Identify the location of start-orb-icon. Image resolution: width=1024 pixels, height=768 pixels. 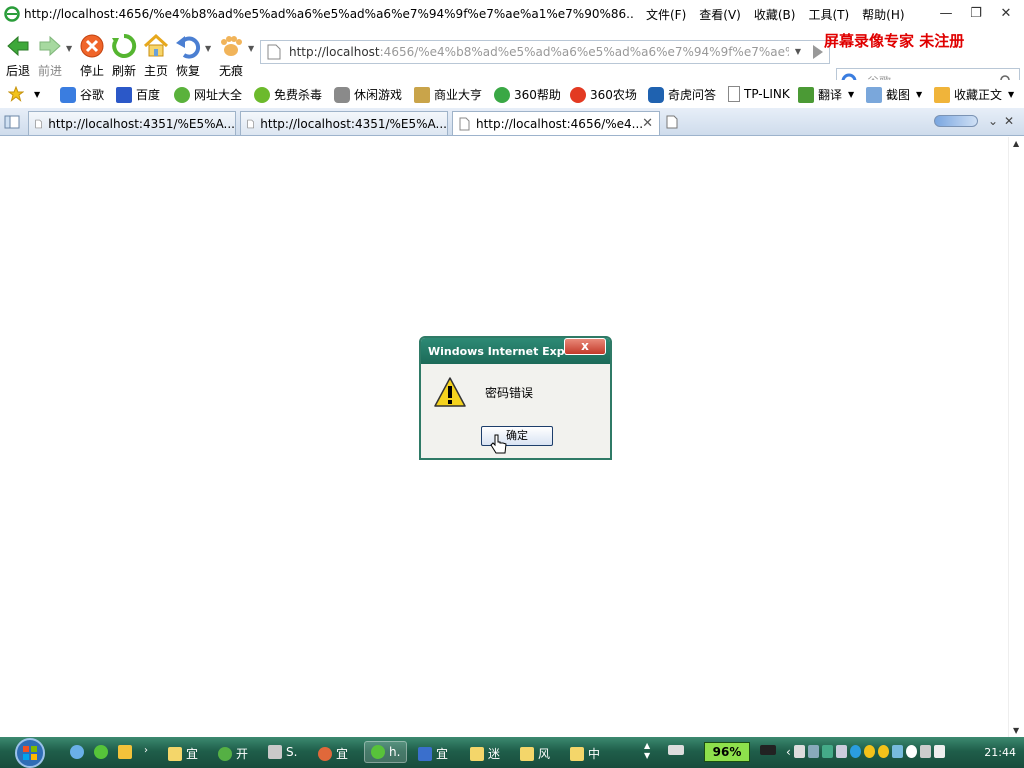
(30, 752).